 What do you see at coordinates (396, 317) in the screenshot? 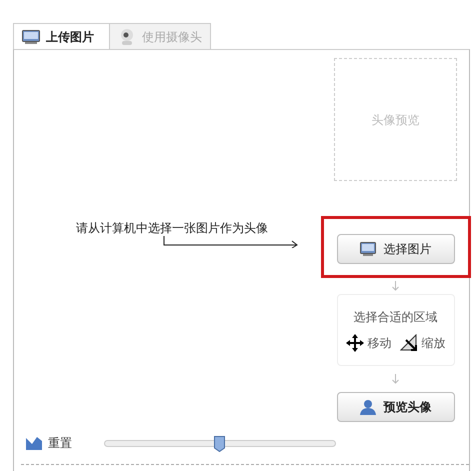
I see `region-title: 选择合适的区域` at bounding box center [396, 317].